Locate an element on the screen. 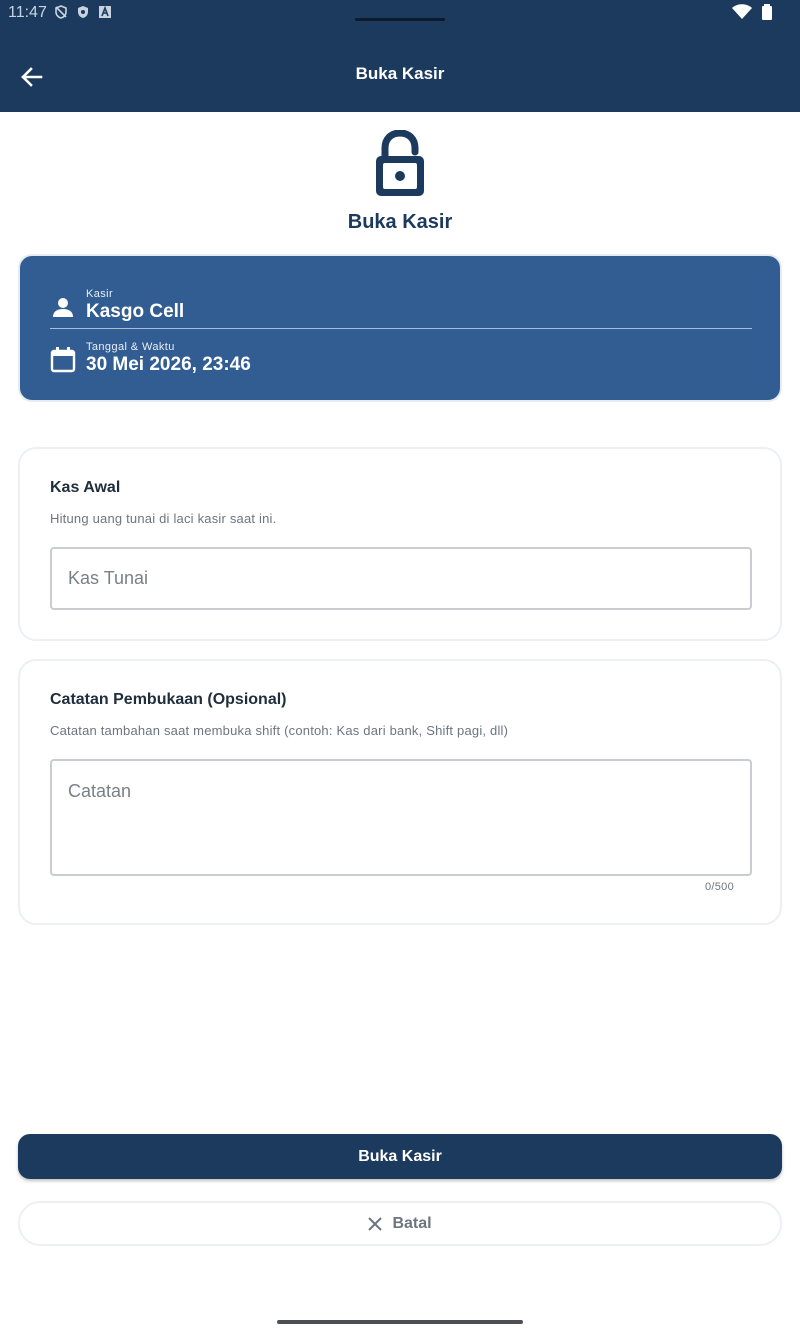 The height and width of the screenshot is (1340, 800). lock-open-icon is located at coordinates (400, 163).